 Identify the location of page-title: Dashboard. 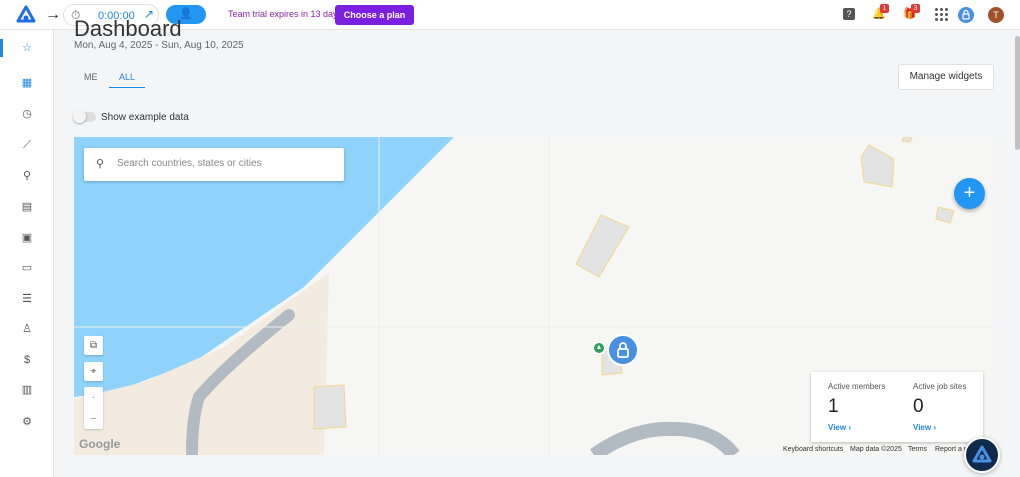
(128, 28).